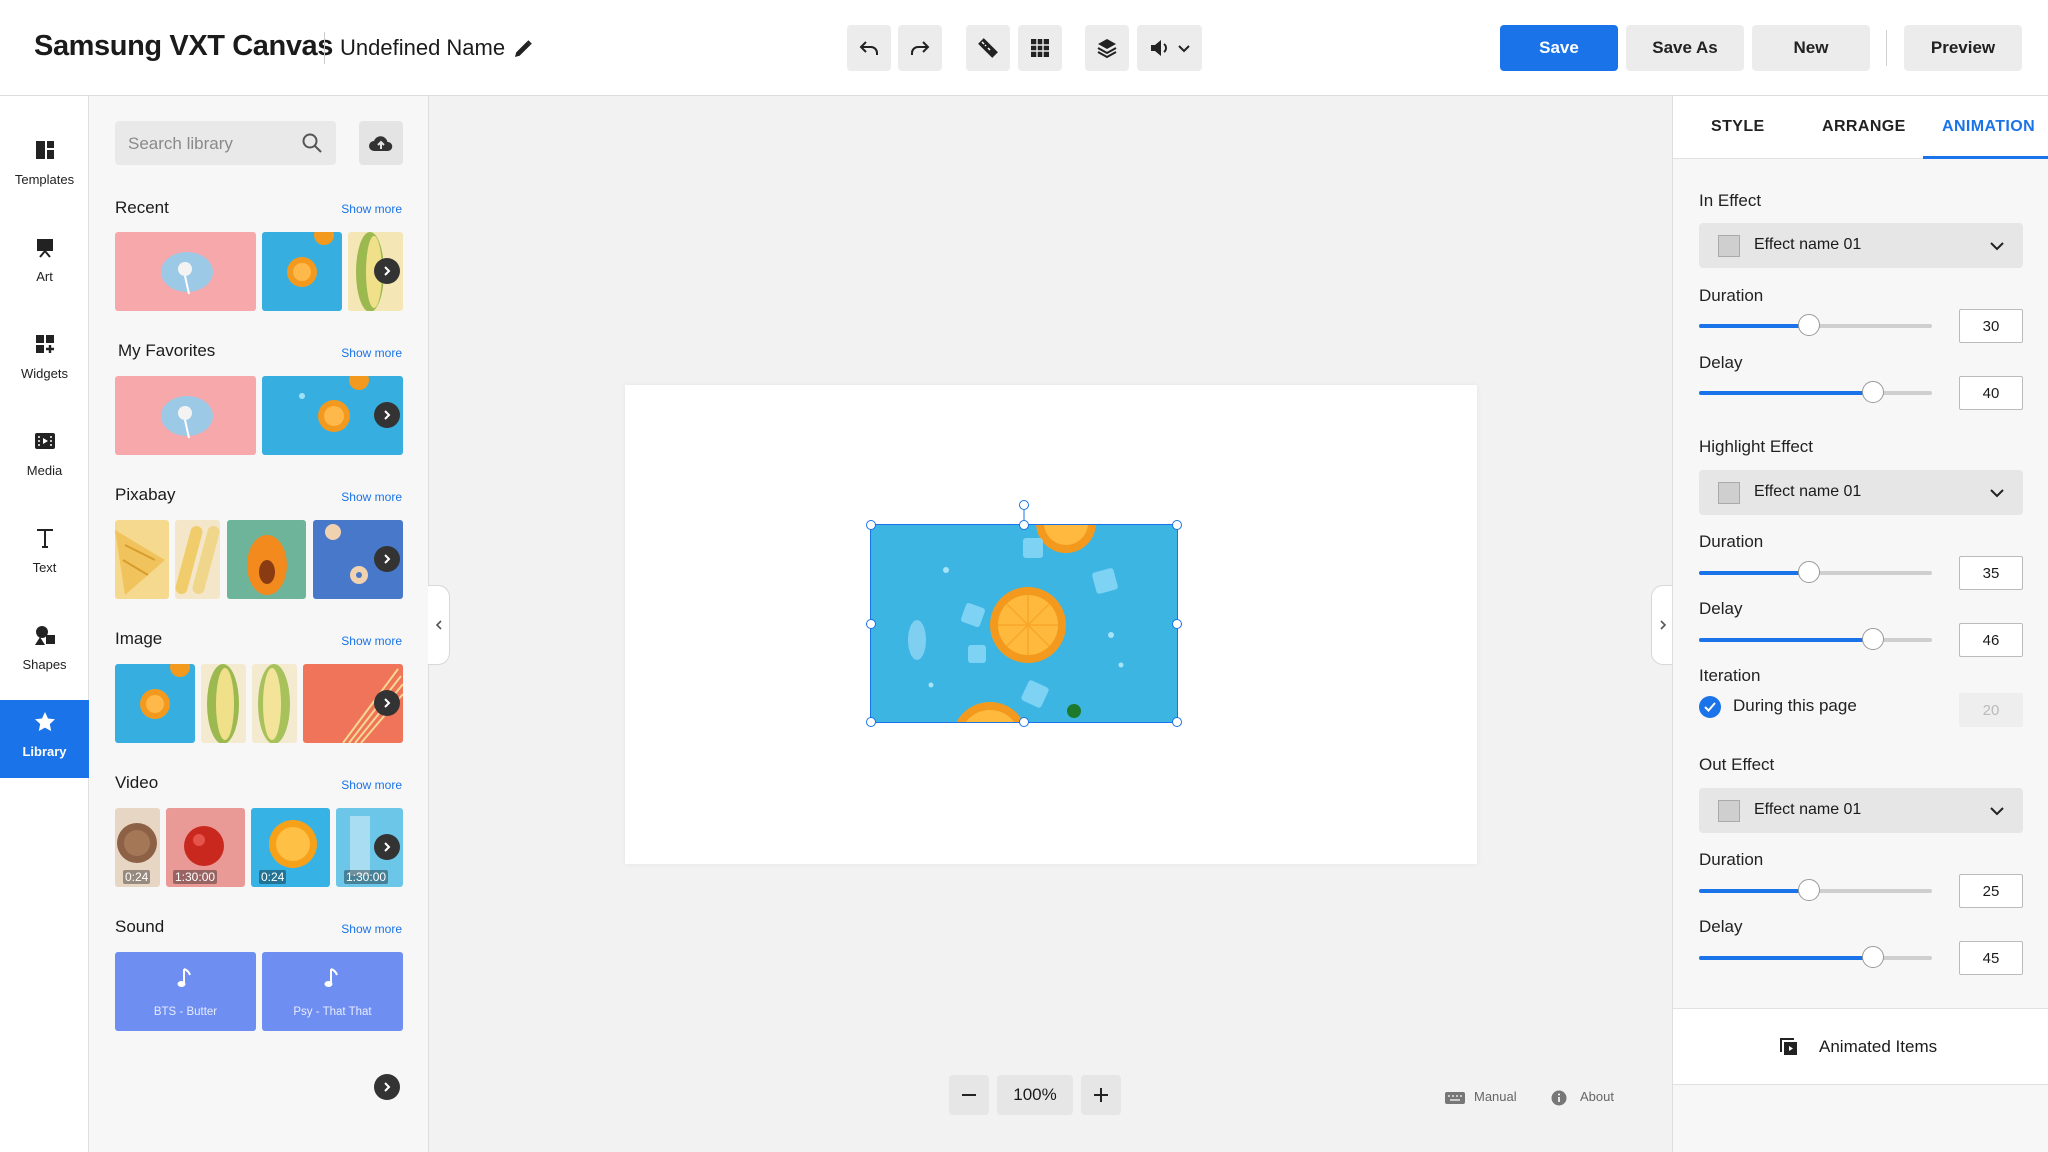 This screenshot has height=1152, width=2048. I want to click on highlight-duration-slider, so click(1815, 572).